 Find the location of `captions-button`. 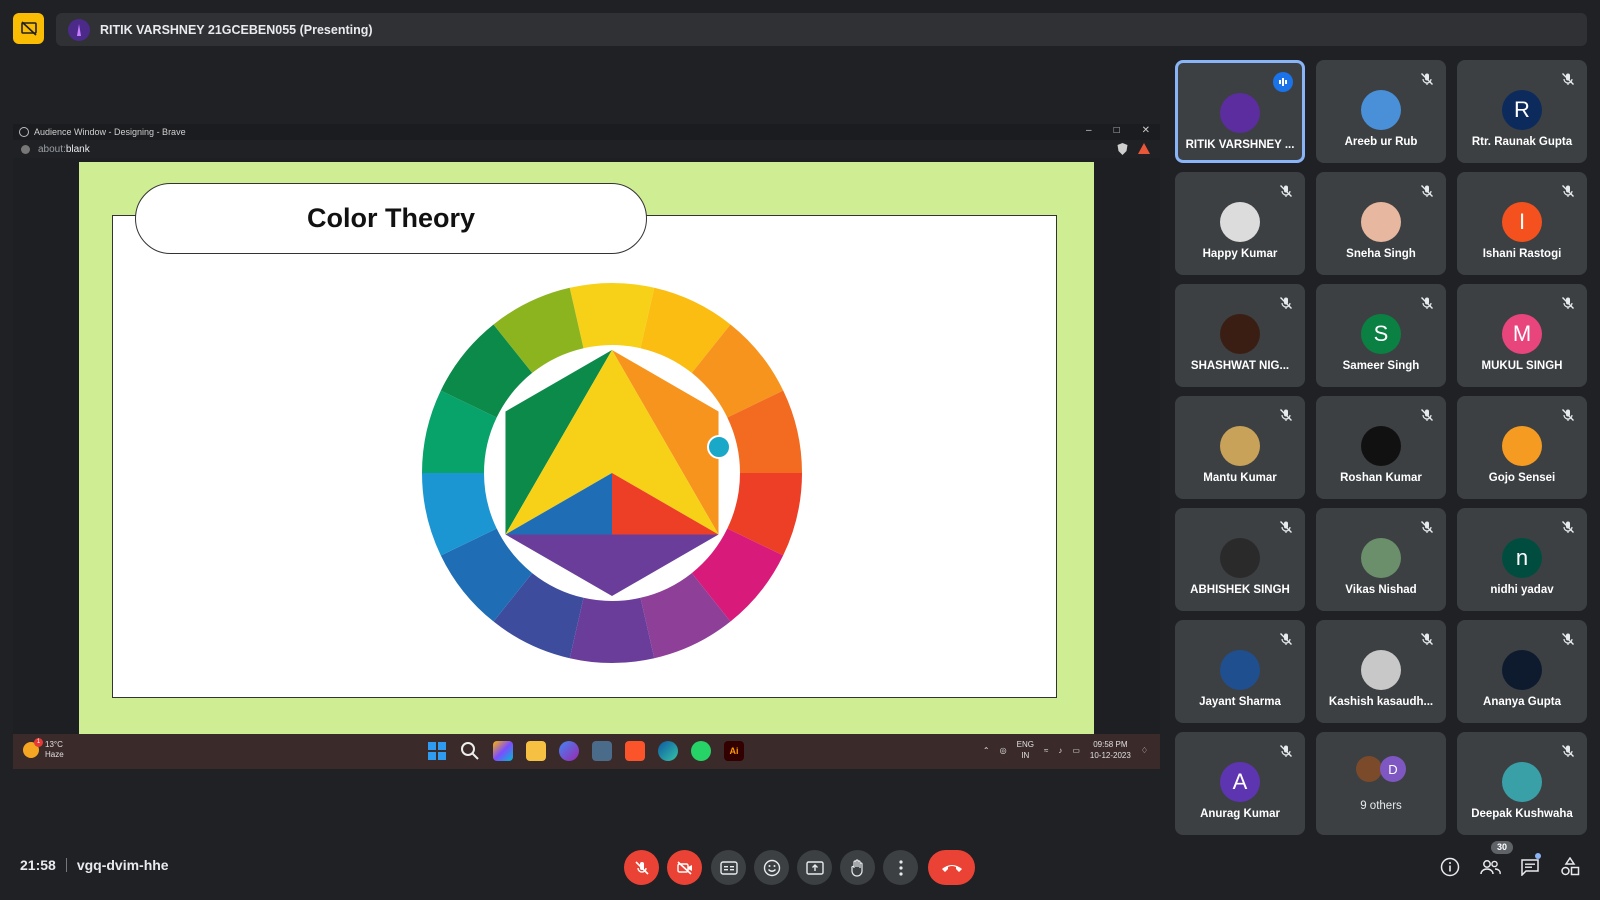

captions-button is located at coordinates (728, 867).